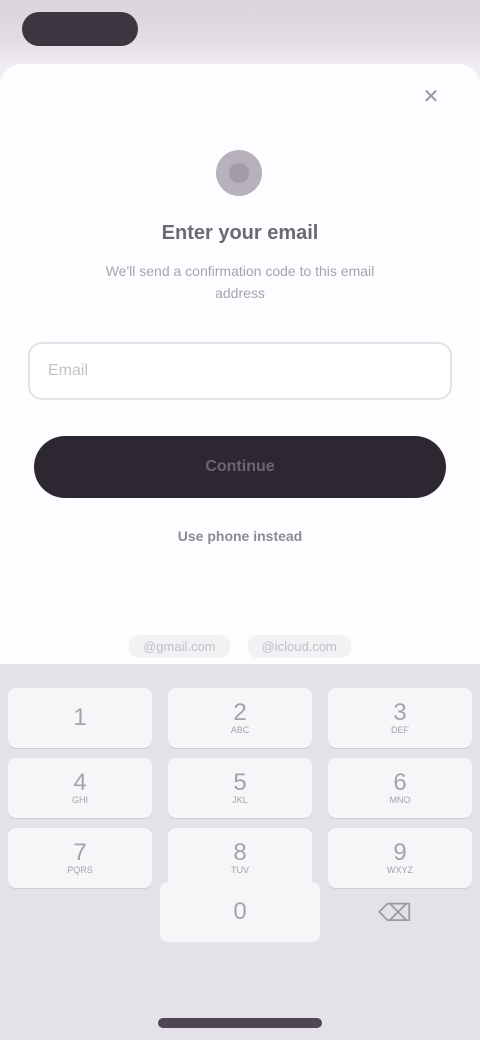 The height and width of the screenshot is (1040, 480). I want to click on email-input, so click(240, 371).